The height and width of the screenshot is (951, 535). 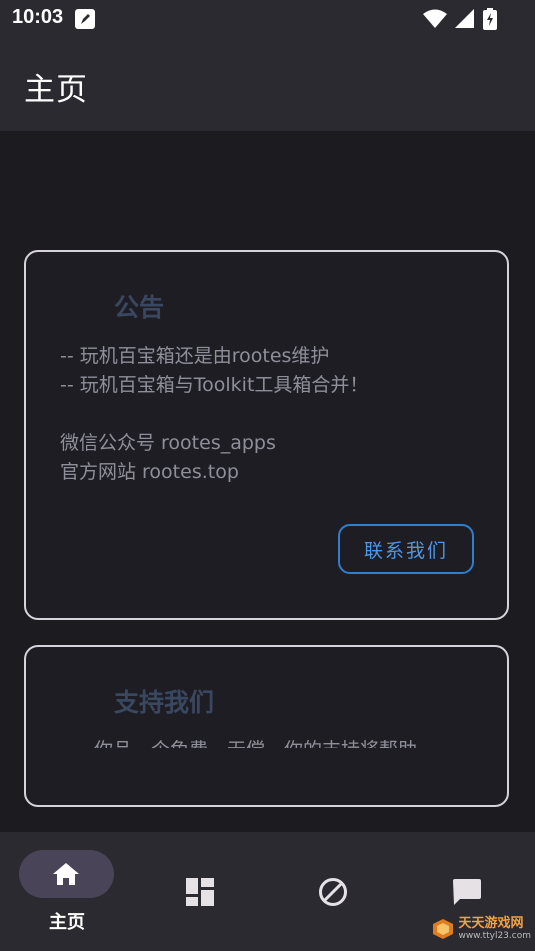 I want to click on bottom-navigation: 主页 天天游戏网 www.ttyl23.com, so click(x=267, y=891).